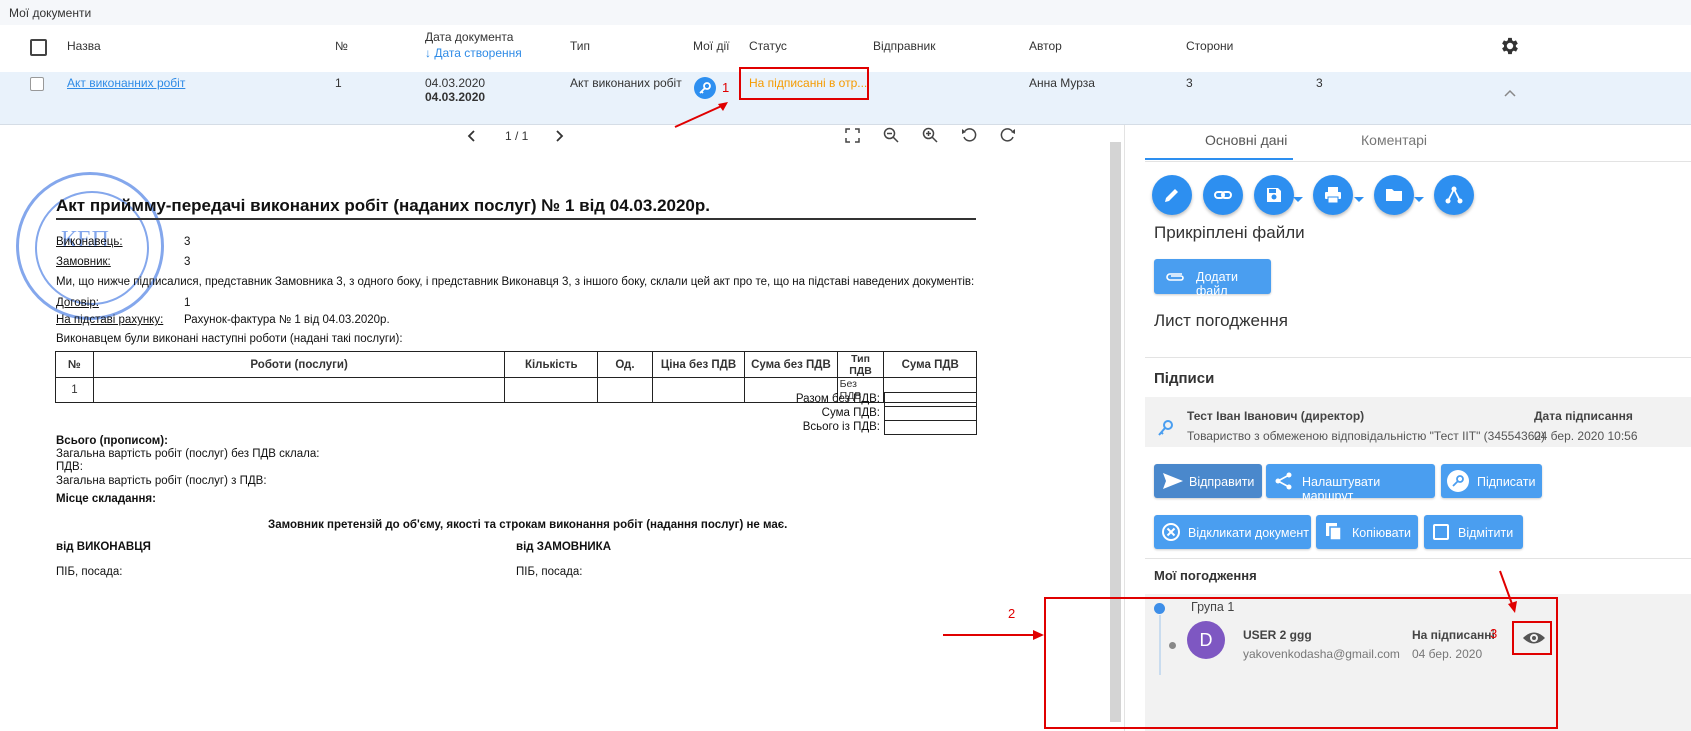  Describe the element at coordinates (1274, 195) in the screenshot. I see `save-button` at that location.